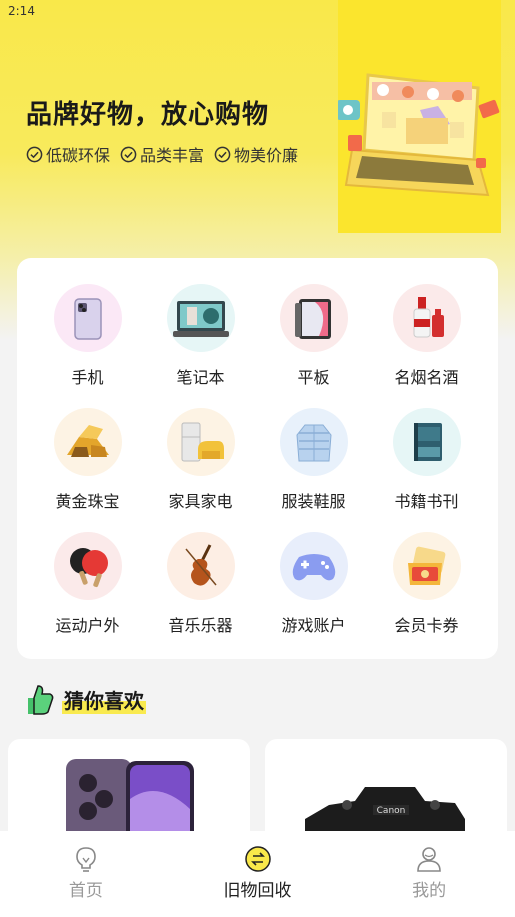  What do you see at coordinates (313, 625) in the screenshot?
I see `category-label: 游戏账户` at bounding box center [313, 625].